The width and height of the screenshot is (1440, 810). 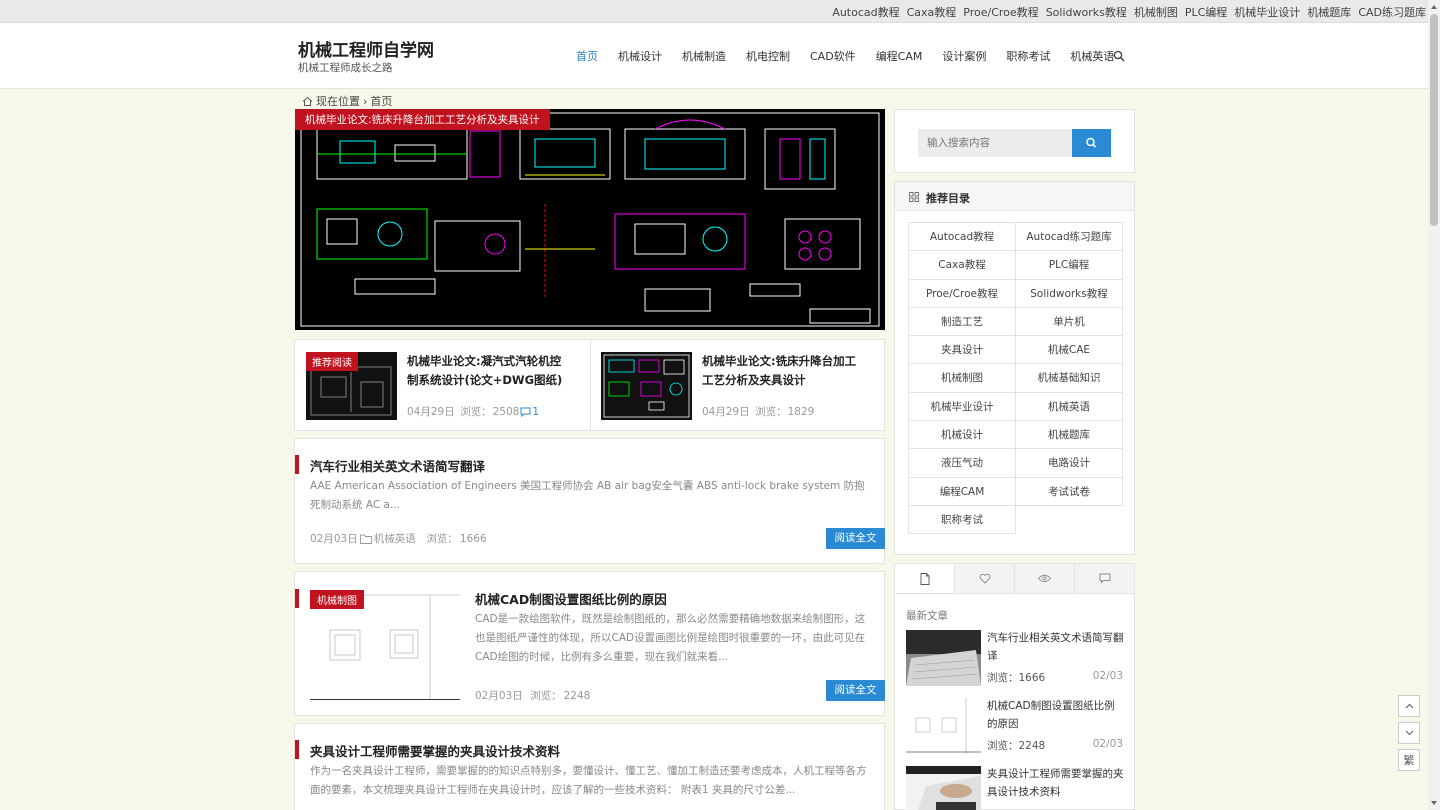 What do you see at coordinates (587, 56) in the screenshot?
I see `nav-item-home: 首页` at bounding box center [587, 56].